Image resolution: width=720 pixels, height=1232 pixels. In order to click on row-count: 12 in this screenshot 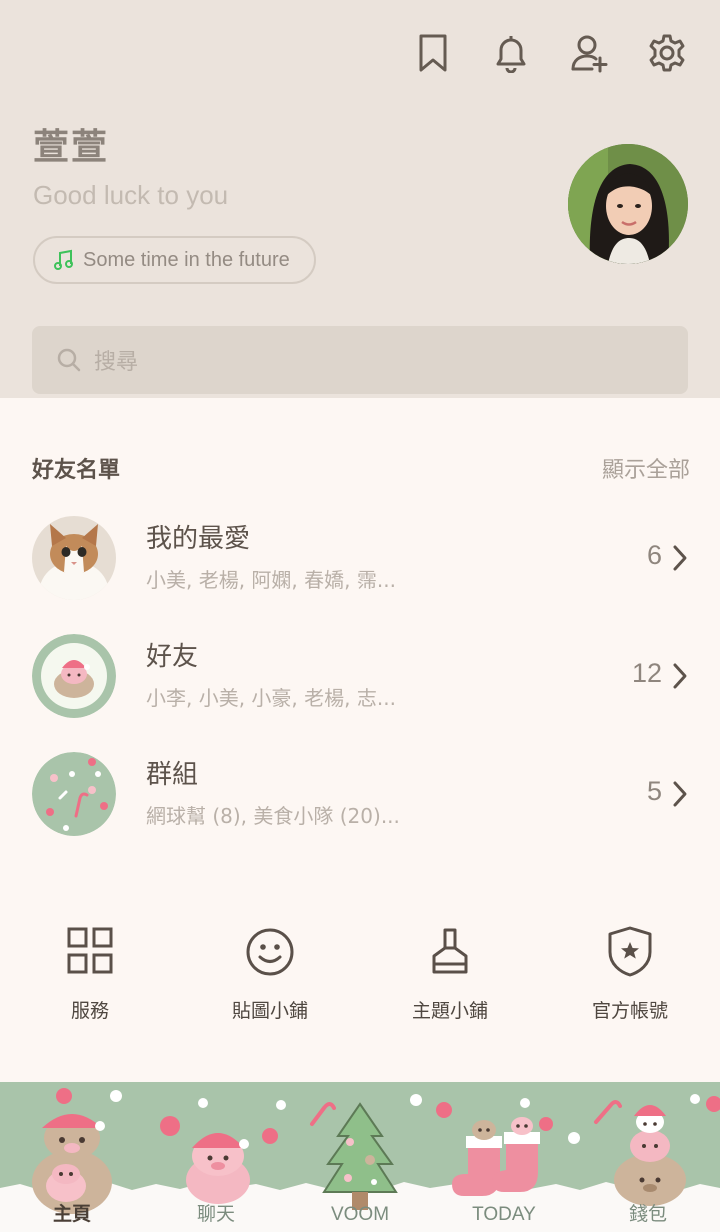, I will do `click(646, 673)`.